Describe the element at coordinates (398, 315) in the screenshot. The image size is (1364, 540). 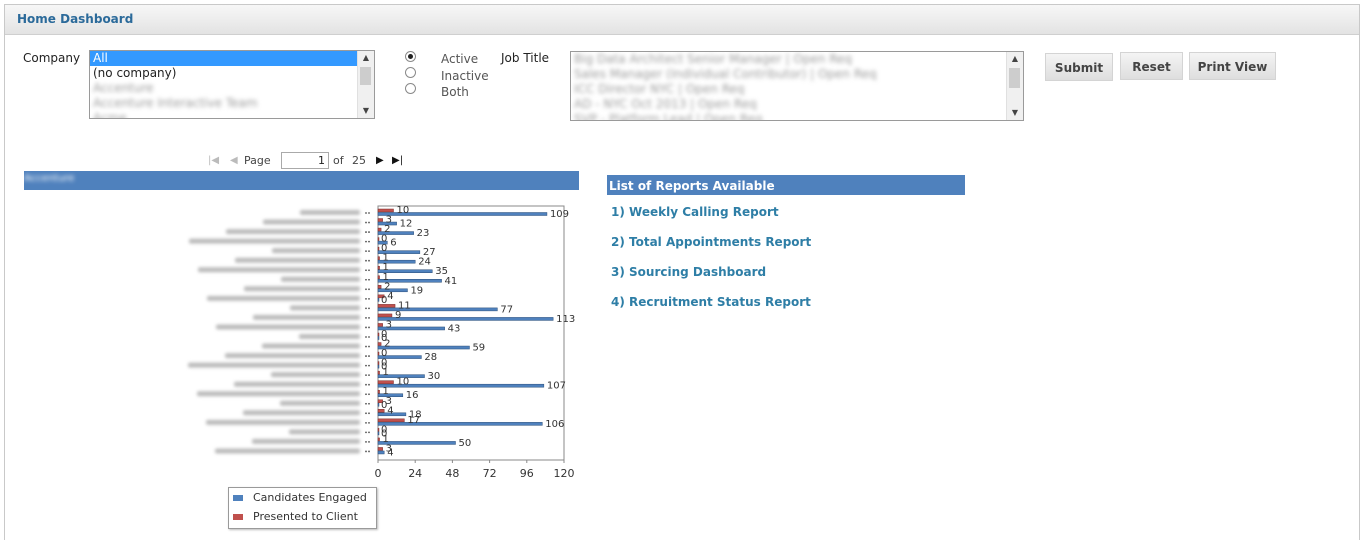
I see `data-label-presented: 9` at that location.